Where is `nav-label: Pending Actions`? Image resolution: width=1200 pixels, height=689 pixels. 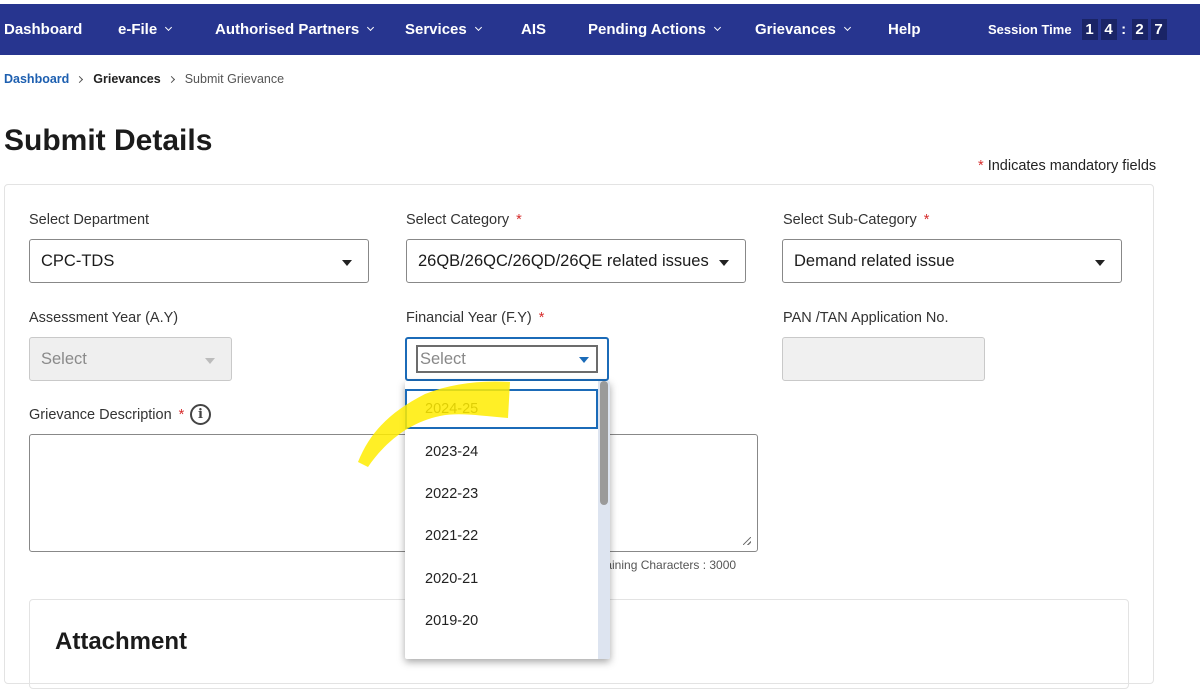
nav-label: Pending Actions is located at coordinates (647, 29).